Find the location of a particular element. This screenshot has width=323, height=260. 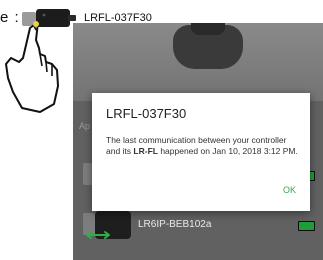

section-label: Ap is located at coordinates (85, 126).